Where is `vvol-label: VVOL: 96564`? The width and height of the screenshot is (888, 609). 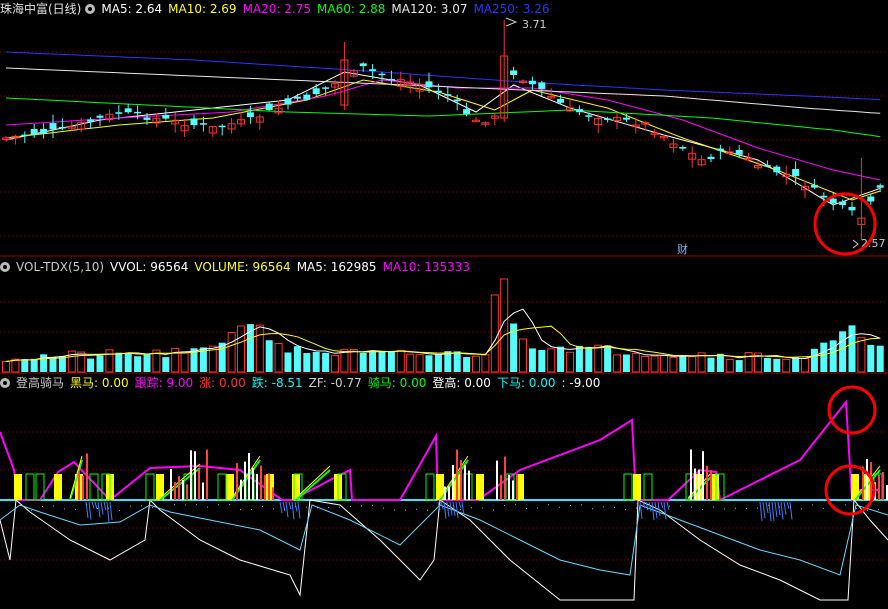 vvol-label: VVOL: 96564 is located at coordinates (149, 267).